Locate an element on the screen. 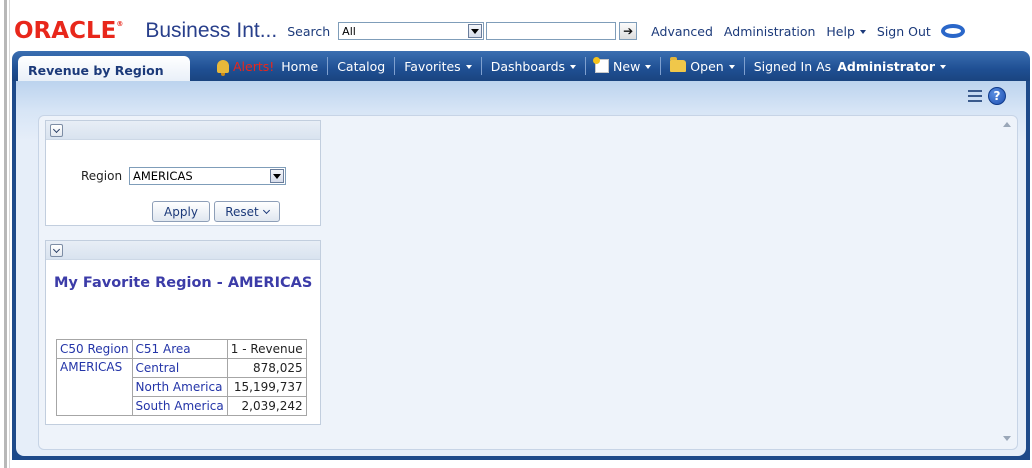 This screenshot has height=468, width=1032. prompt-body: Region AMERICAS Apply Reset is located at coordinates (183, 182).